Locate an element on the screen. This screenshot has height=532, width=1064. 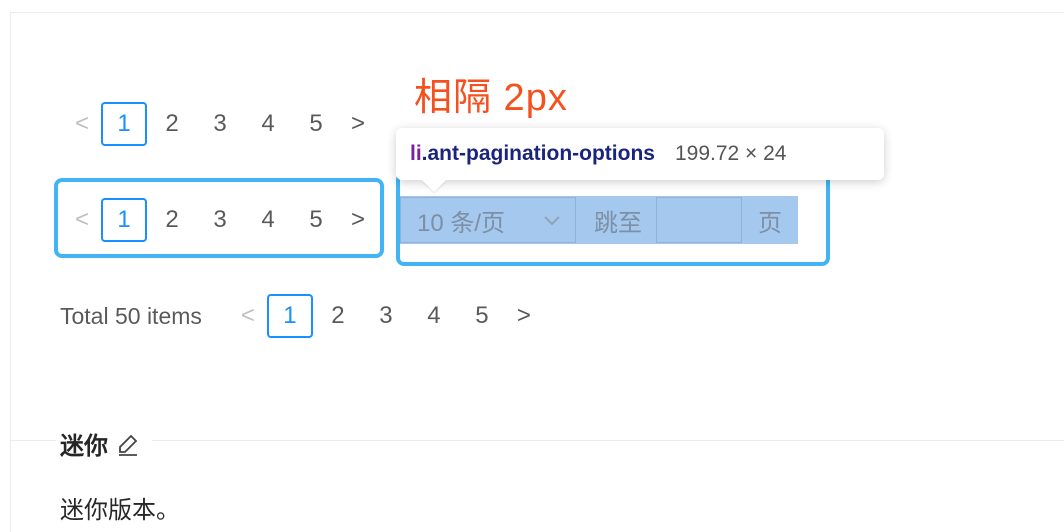
spacing-annotation: 相隔 2px is located at coordinates (491, 98).